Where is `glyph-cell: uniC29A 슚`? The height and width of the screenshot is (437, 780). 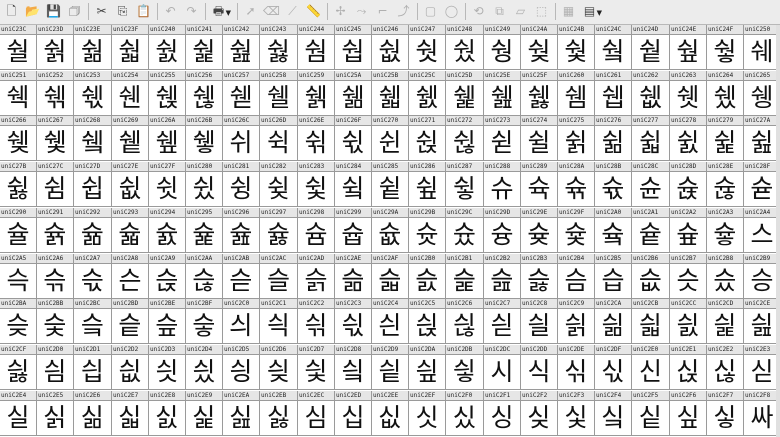
glyph-cell: uniC29A 슚 is located at coordinates (390, 230).